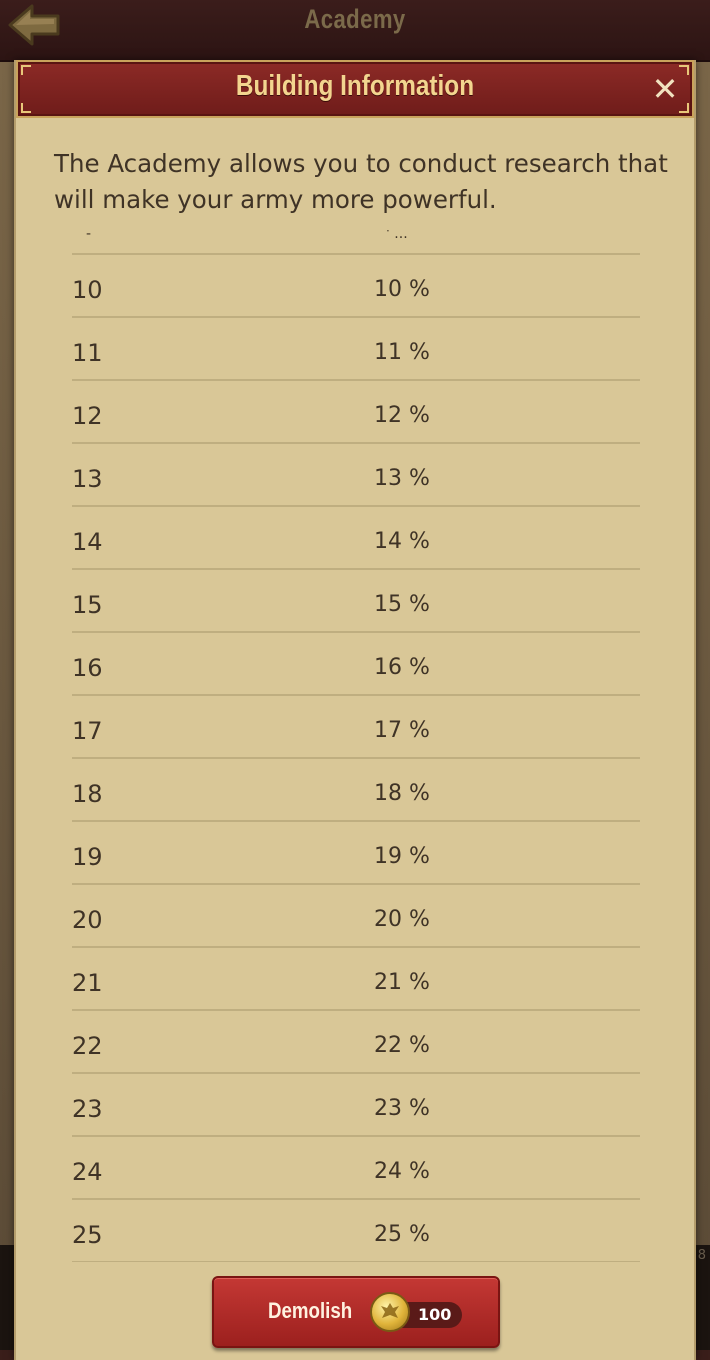 The height and width of the screenshot is (1360, 710). Describe the element at coordinates (402, 1234) in the screenshot. I see `bonus-cell: 25 %` at that location.